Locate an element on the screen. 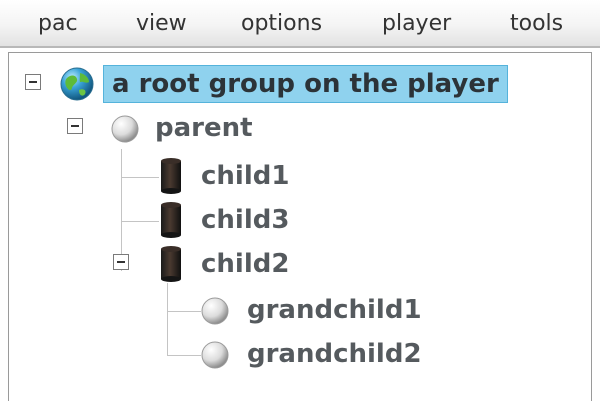  menu-item-pac: pac is located at coordinates (58, 24).